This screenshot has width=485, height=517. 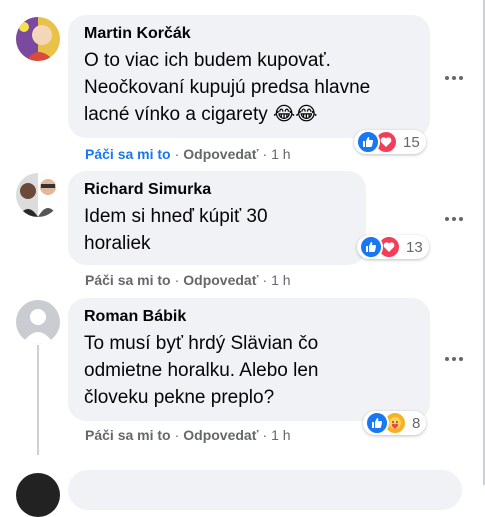 I want to click on reaction-count: 15, so click(x=411, y=142).